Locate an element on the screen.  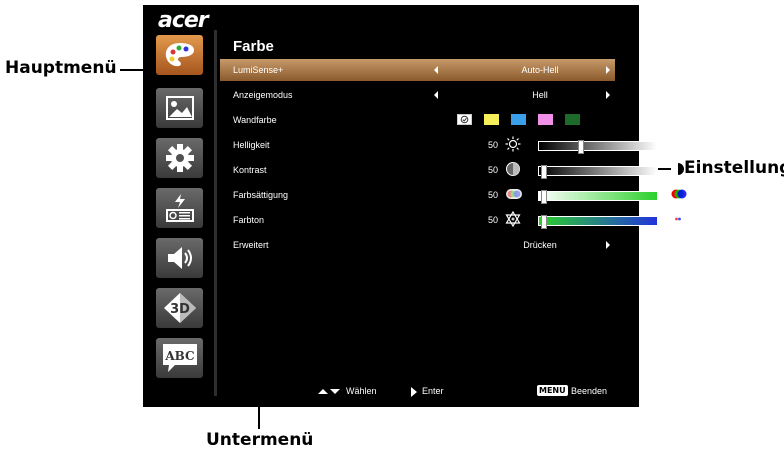
speaker-icon is located at coordinates (179, 258).